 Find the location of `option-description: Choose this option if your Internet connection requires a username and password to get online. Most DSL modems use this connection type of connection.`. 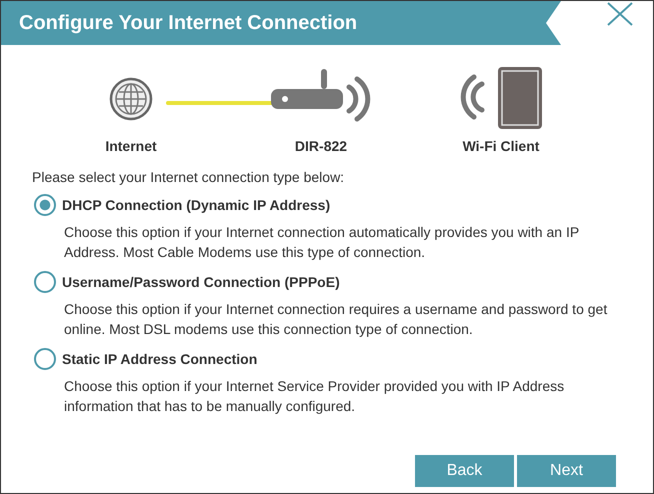

option-description: Choose this option if your Internet connection requires a username and password to get online. Most DSL modems use this connection type of connection. is located at coordinates (336, 319).